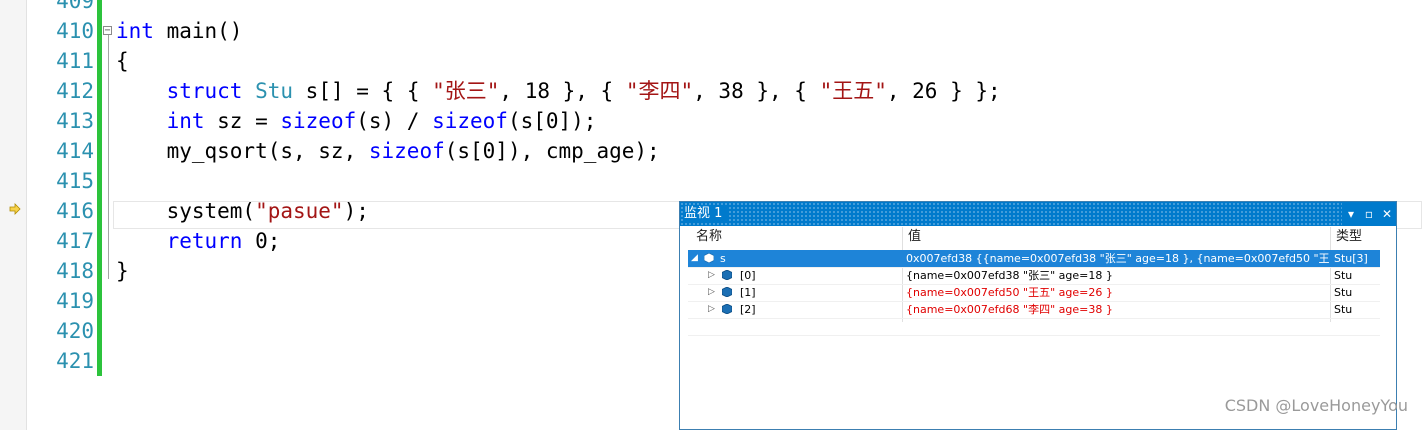  I want to click on watch-value-cell: {name=0x007efd50 "王五" age=26 }, so click(1118, 292).